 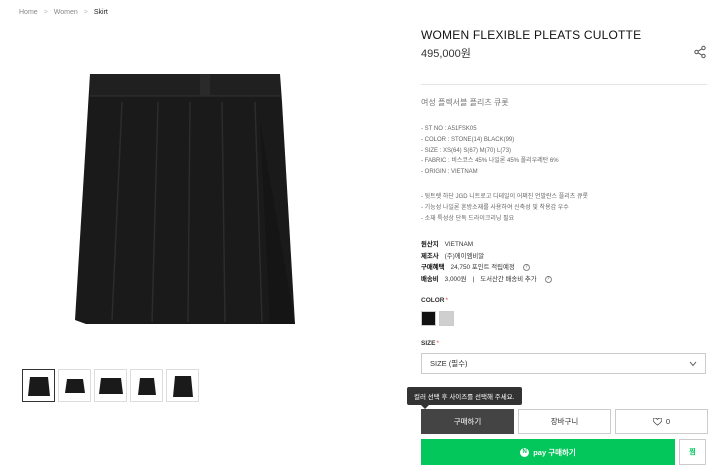 I want to click on spec-line: - FABRIC : 비스코스 45% 나일론 45% 폴리우레탄 6%, so click(x=490, y=161).